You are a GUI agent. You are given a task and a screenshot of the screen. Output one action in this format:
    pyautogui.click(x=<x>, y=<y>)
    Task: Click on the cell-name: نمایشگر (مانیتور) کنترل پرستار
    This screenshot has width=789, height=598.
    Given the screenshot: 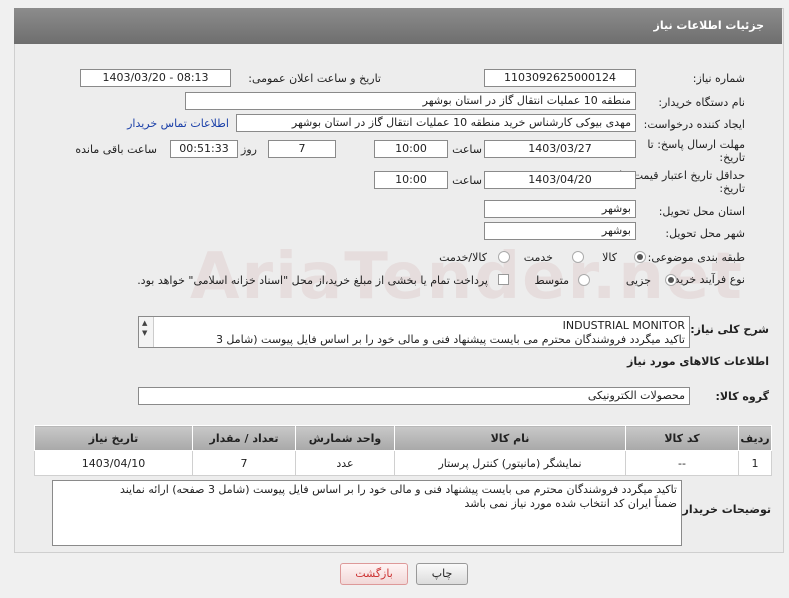 What is the action you would take?
    pyautogui.click(x=510, y=463)
    